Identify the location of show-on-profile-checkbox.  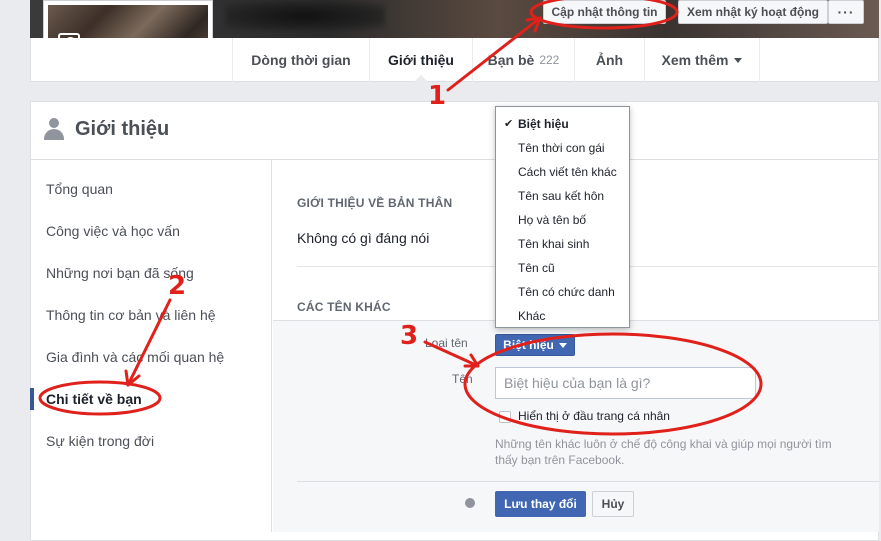
(505, 417).